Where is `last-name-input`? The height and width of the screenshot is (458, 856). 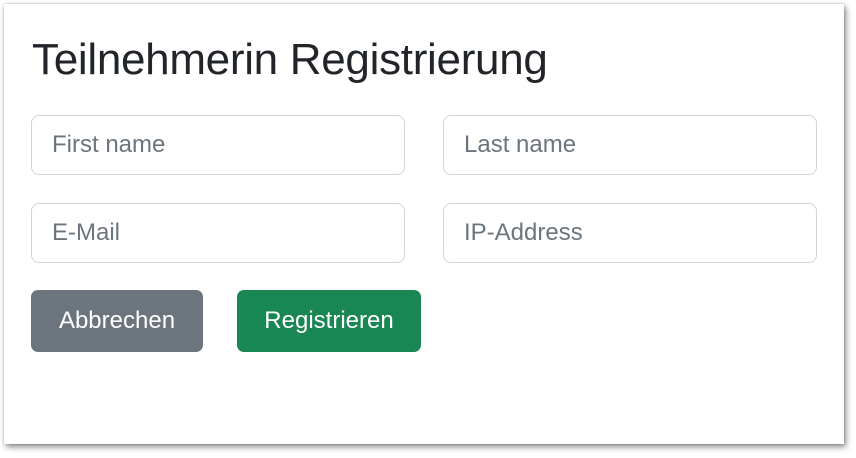 last-name-input is located at coordinates (630, 145).